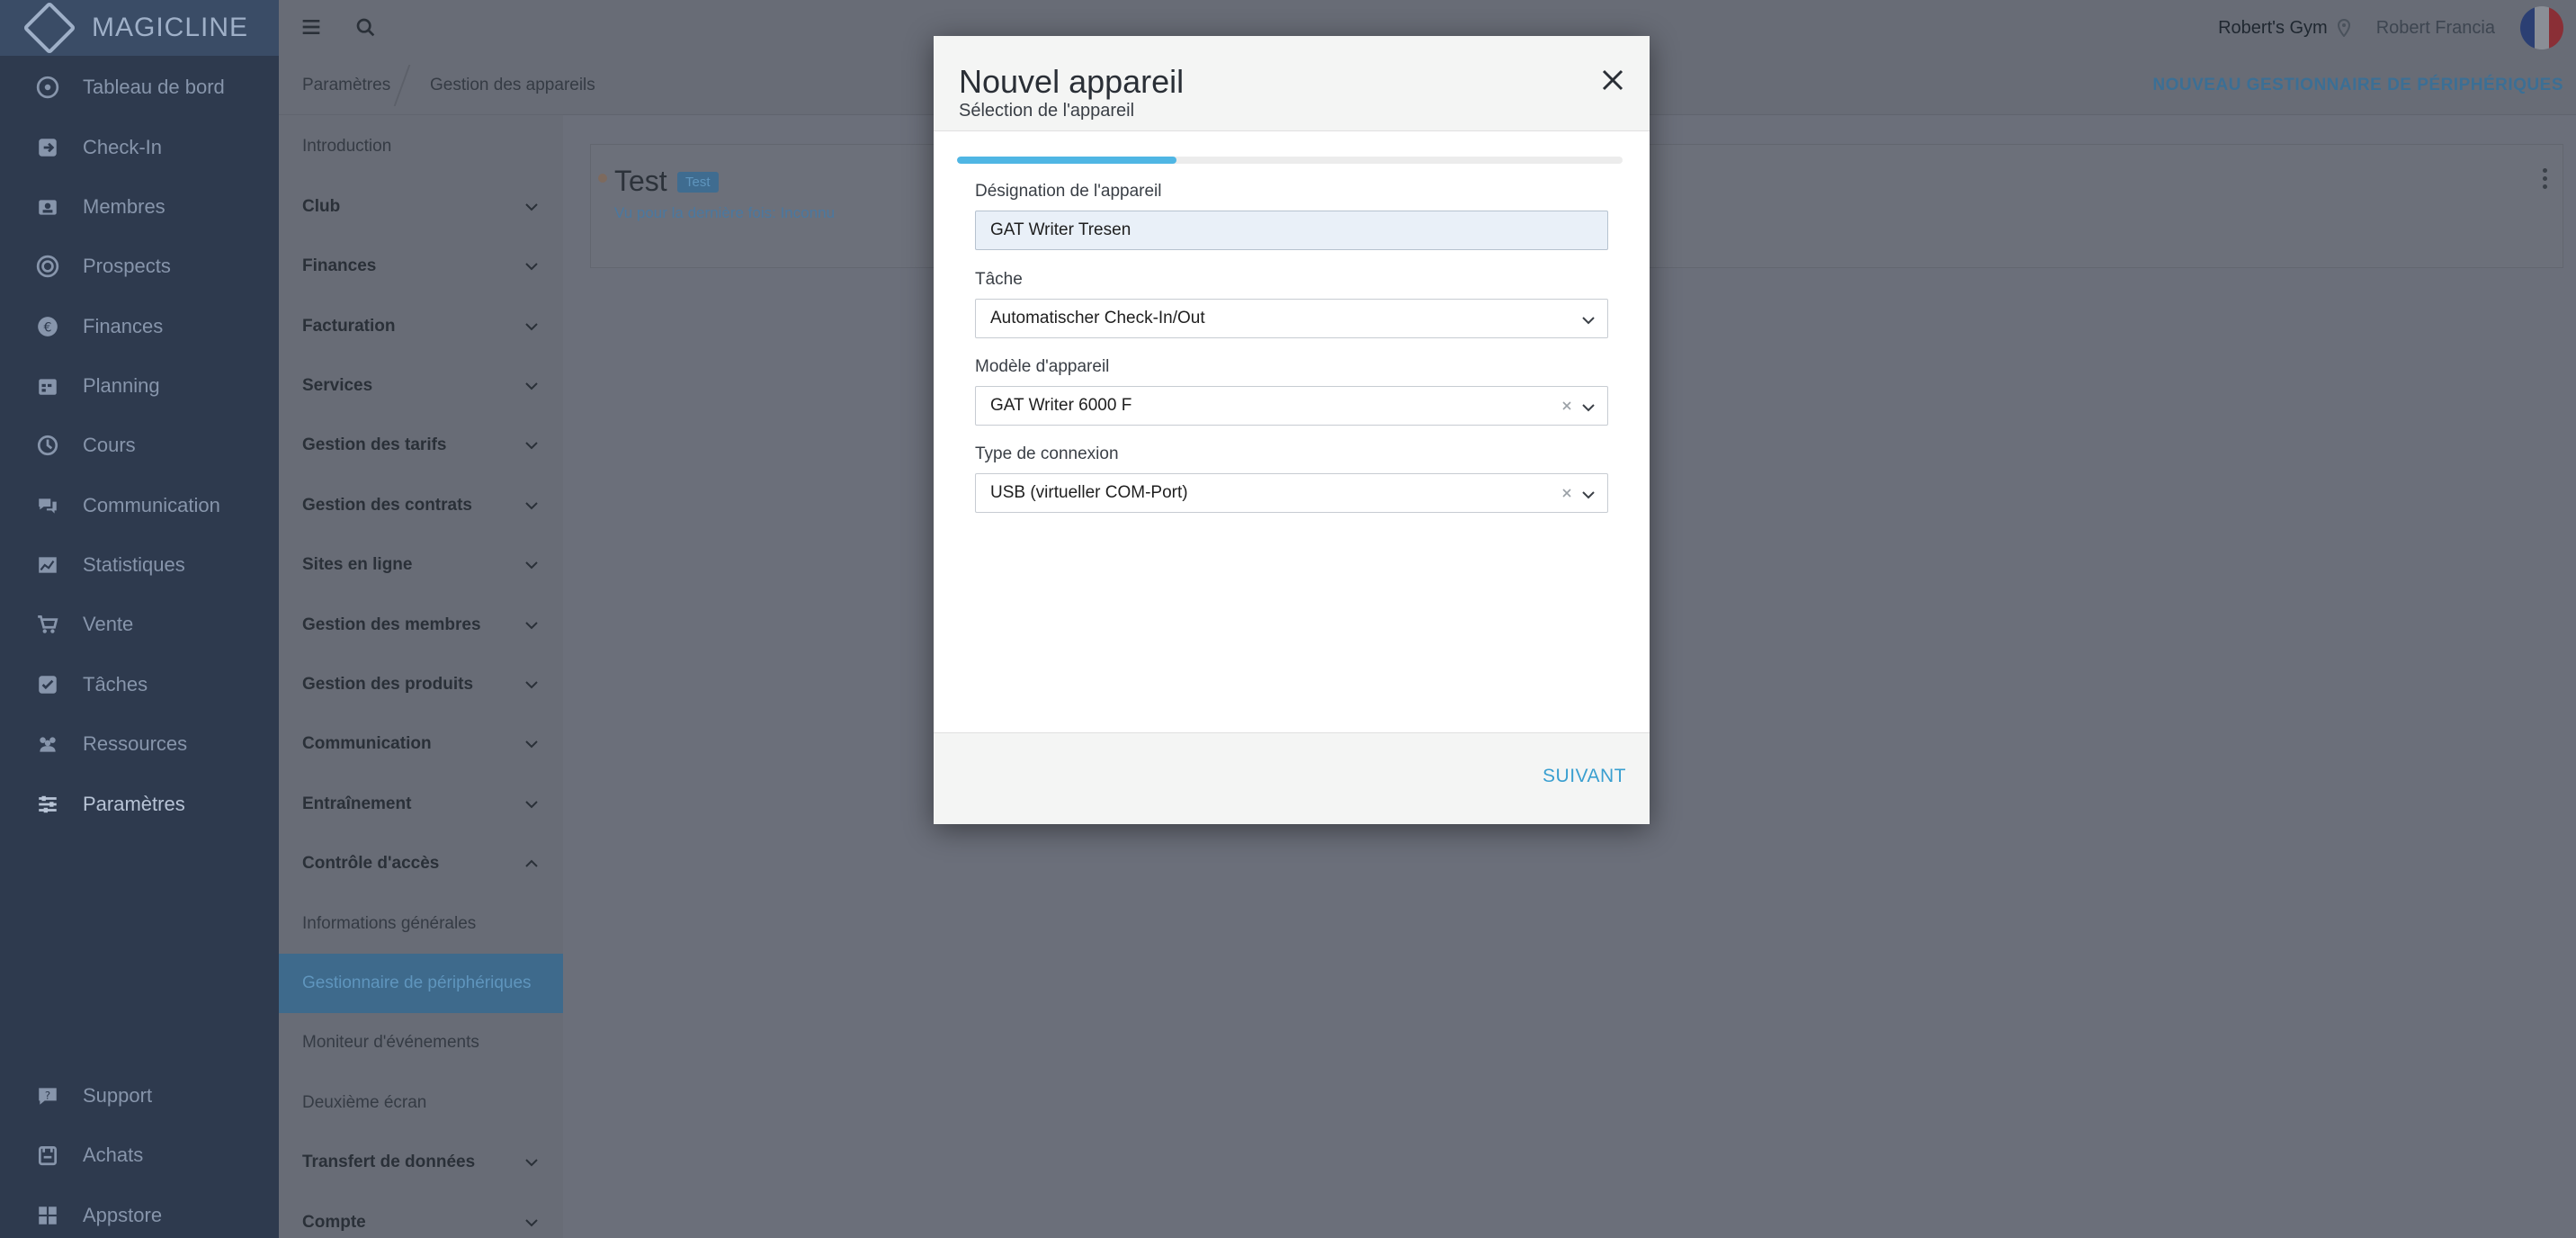  What do you see at coordinates (421, 924) in the screenshot?
I see `subnav-item-general-info: Informations générales` at bounding box center [421, 924].